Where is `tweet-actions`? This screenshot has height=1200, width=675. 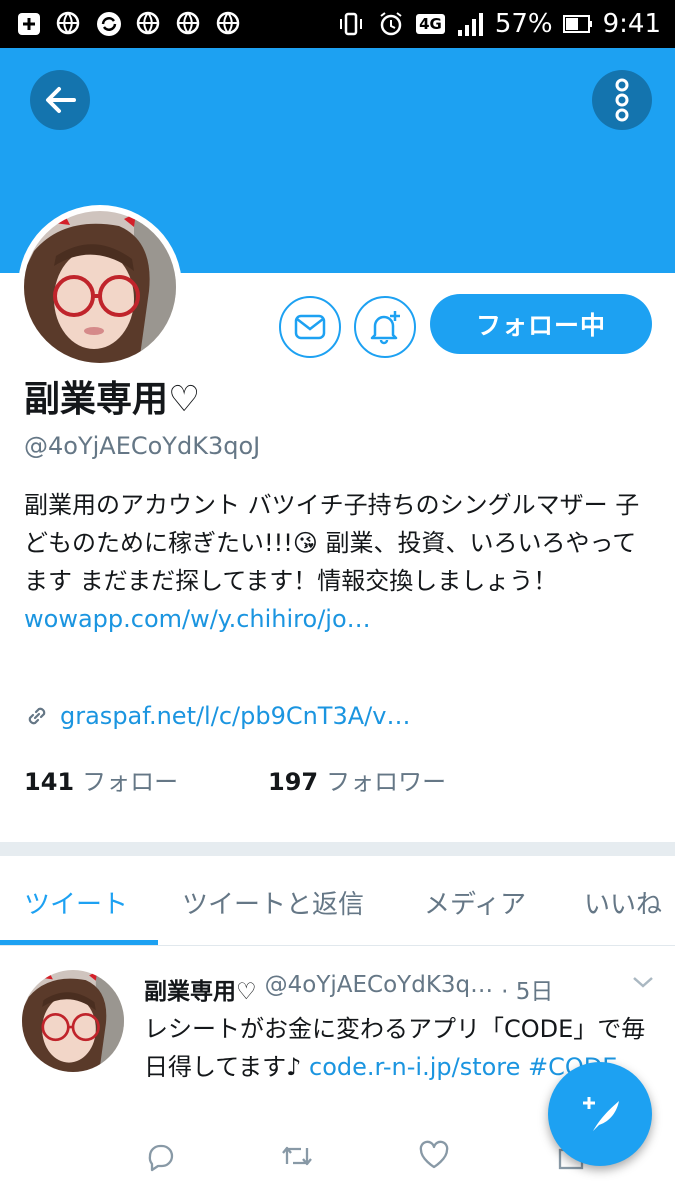
tweet-actions is located at coordinates (379, 1158).